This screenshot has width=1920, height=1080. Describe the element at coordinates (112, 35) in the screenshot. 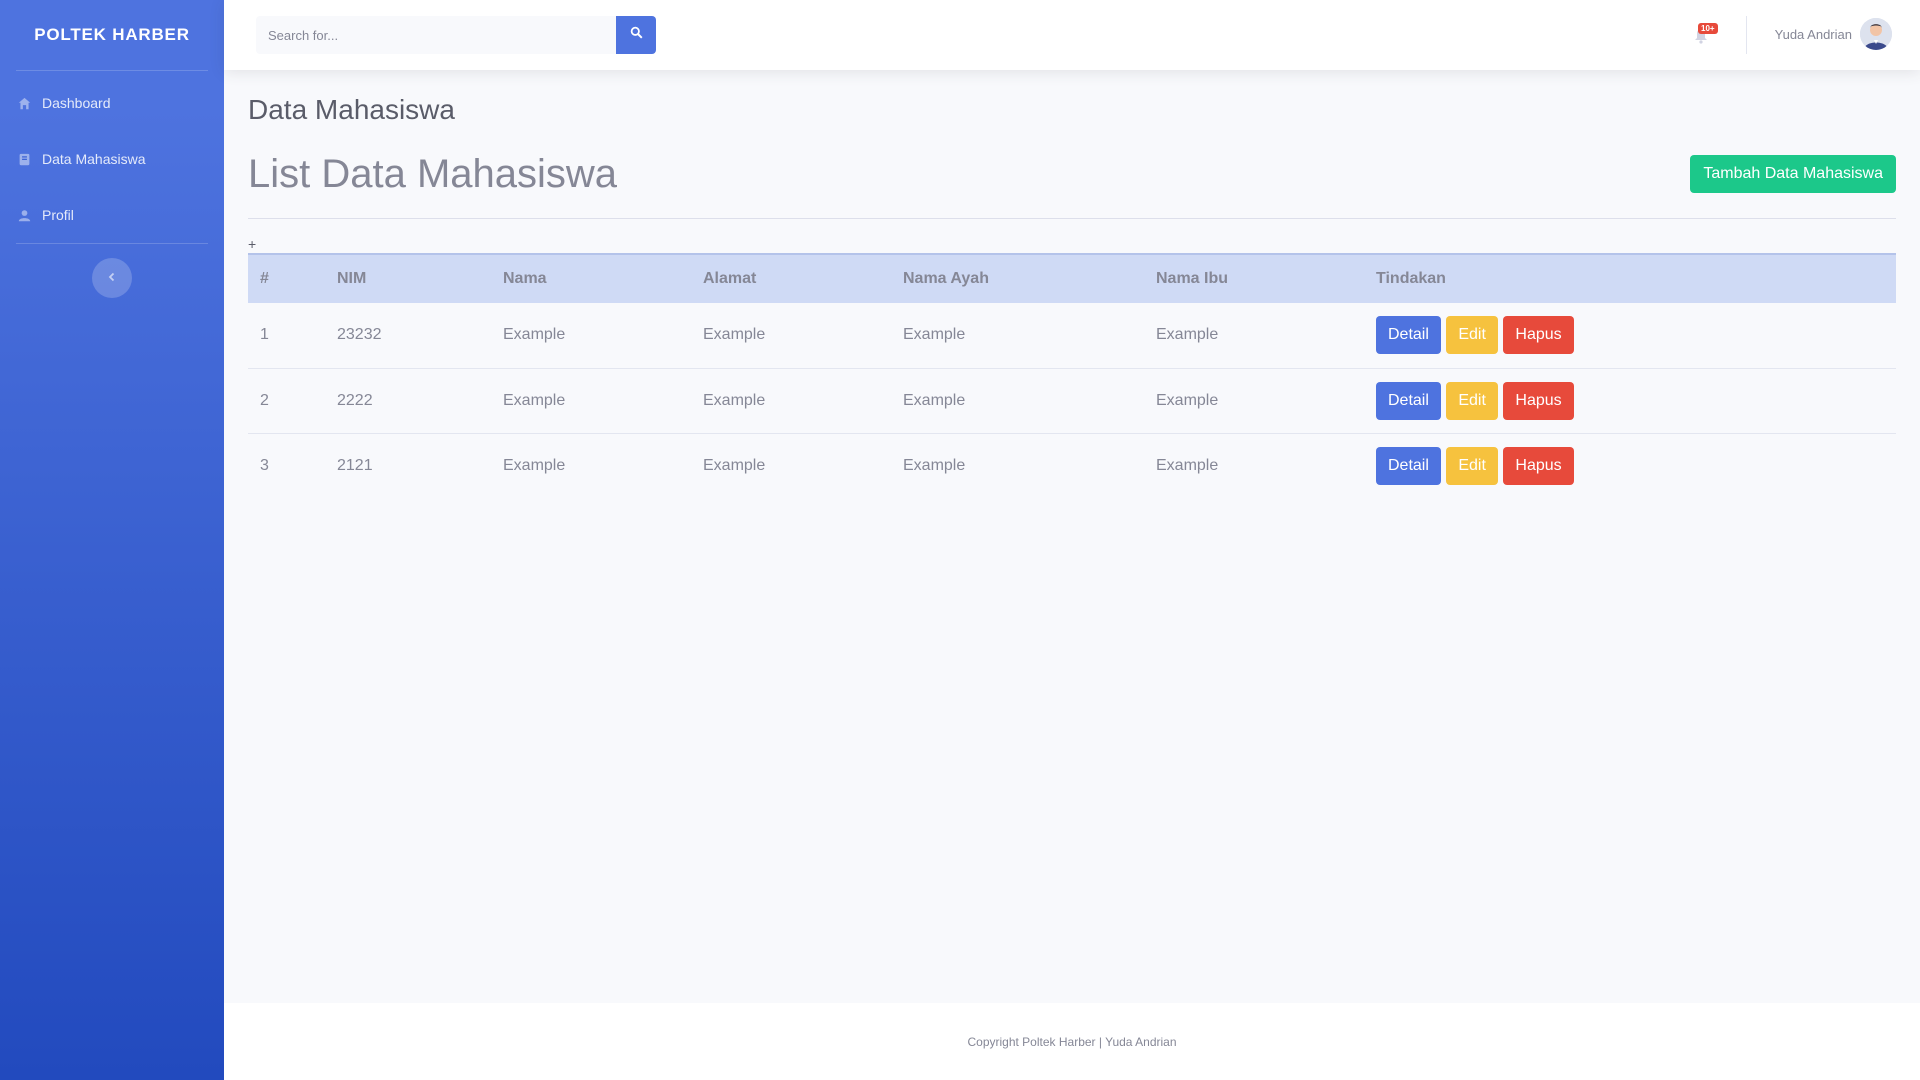

I see `brand-title: POLTEK HARBER` at that location.